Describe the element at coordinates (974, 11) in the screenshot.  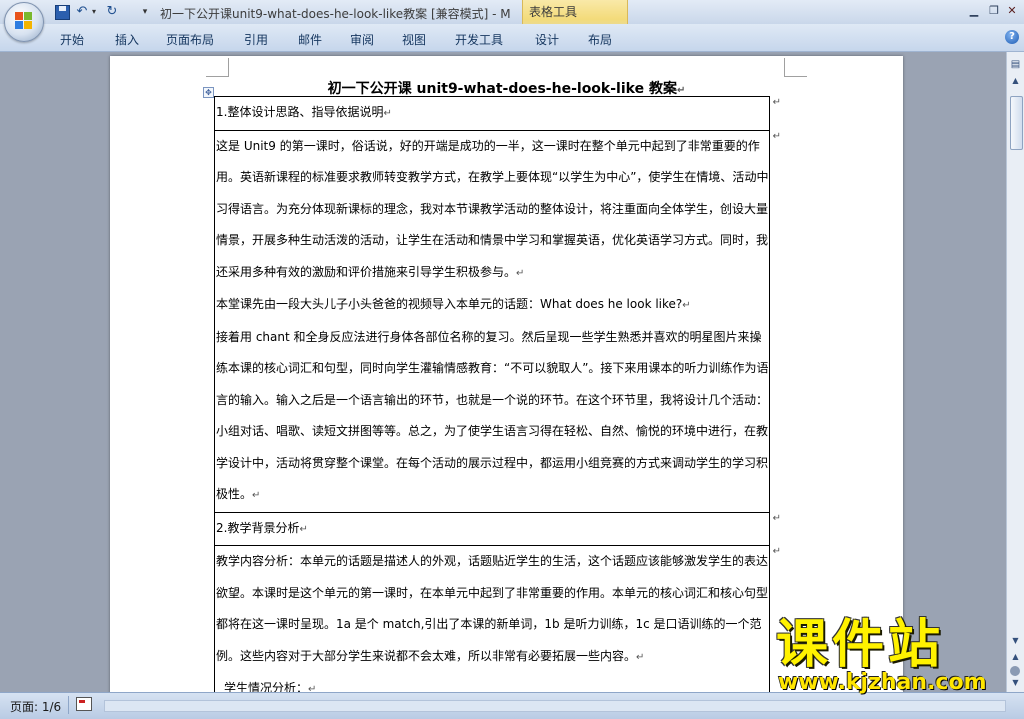
I see `minimize-button: ▁` at that location.